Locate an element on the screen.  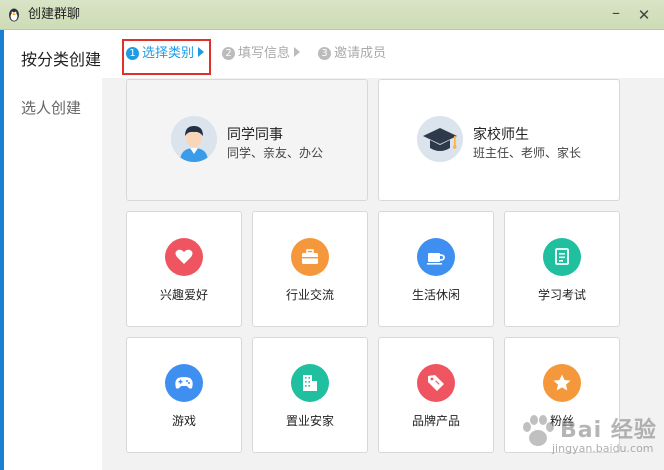
minimize-button: – is located at coordinates (616, 13).